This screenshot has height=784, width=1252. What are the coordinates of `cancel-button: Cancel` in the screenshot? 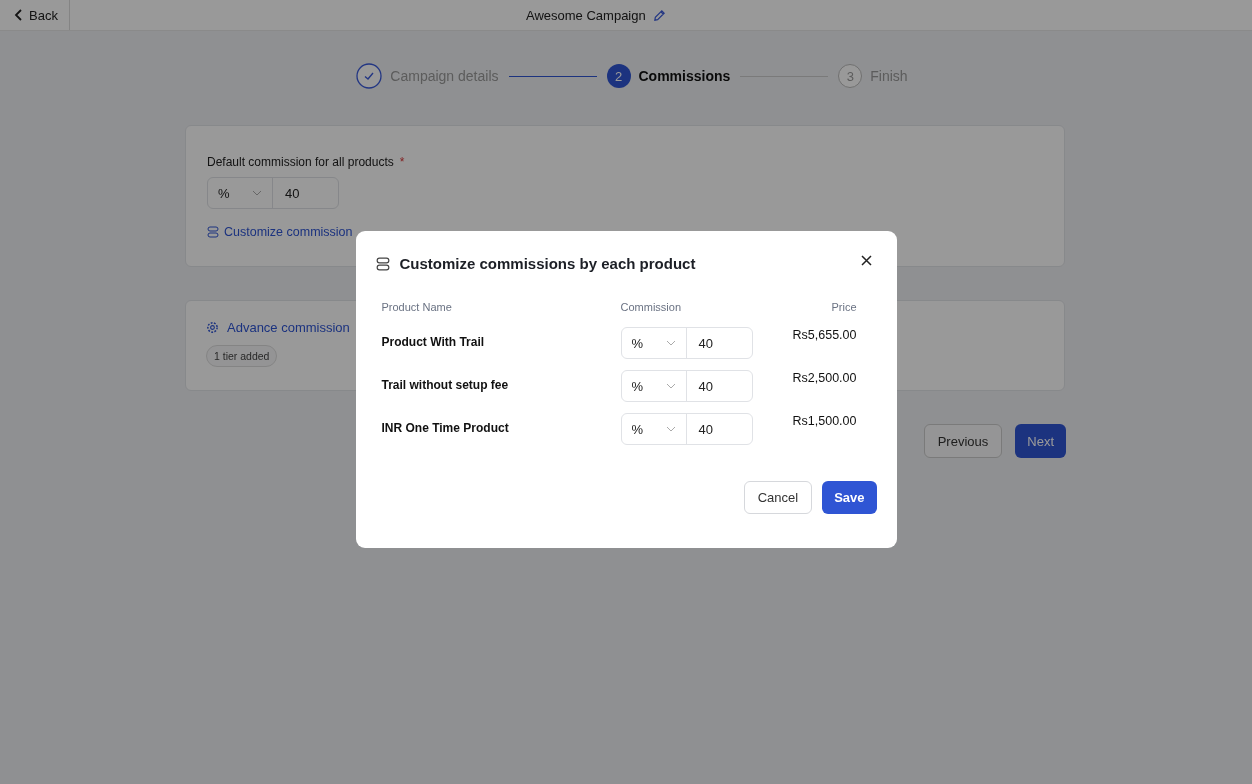 It's located at (778, 497).